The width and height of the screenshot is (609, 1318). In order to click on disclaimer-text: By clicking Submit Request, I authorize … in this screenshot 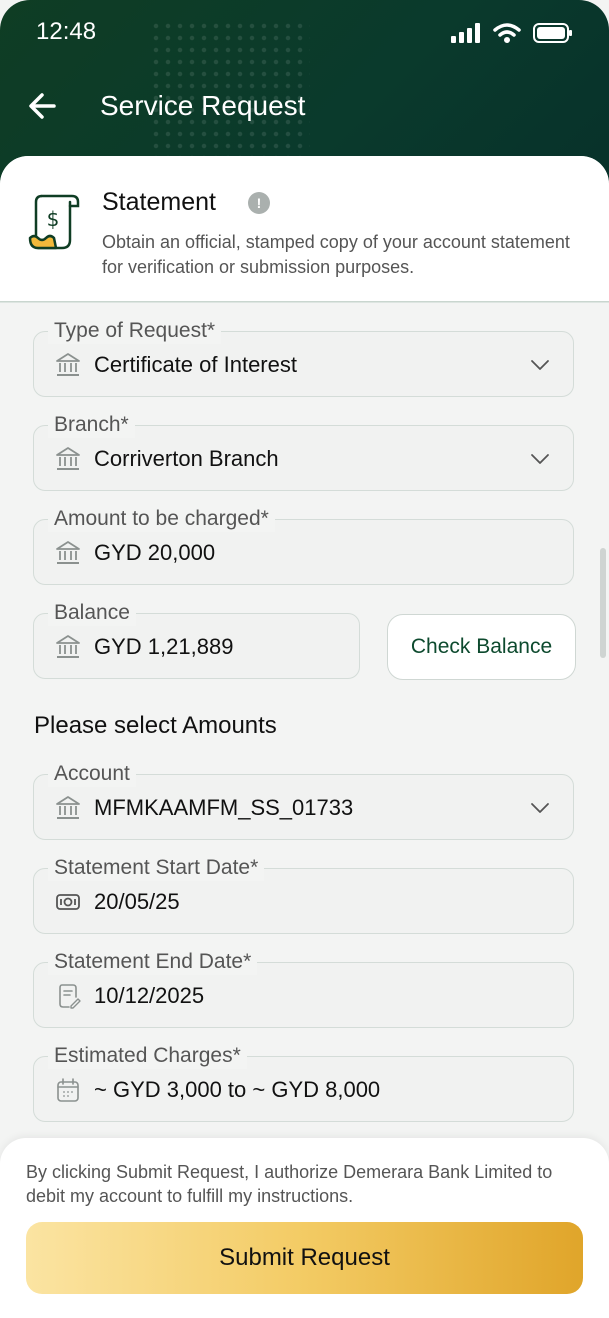, I will do `click(289, 1184)`.